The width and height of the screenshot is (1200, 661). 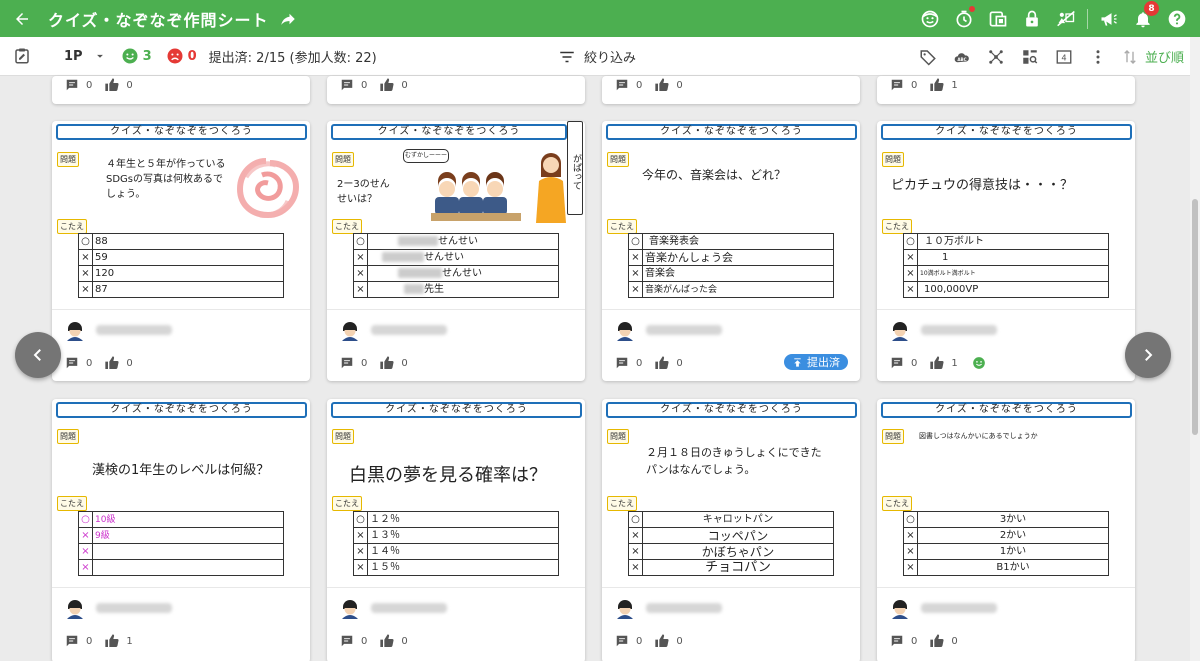 I want to click on vertical-scrollbar, so click(x=1195, y=349).